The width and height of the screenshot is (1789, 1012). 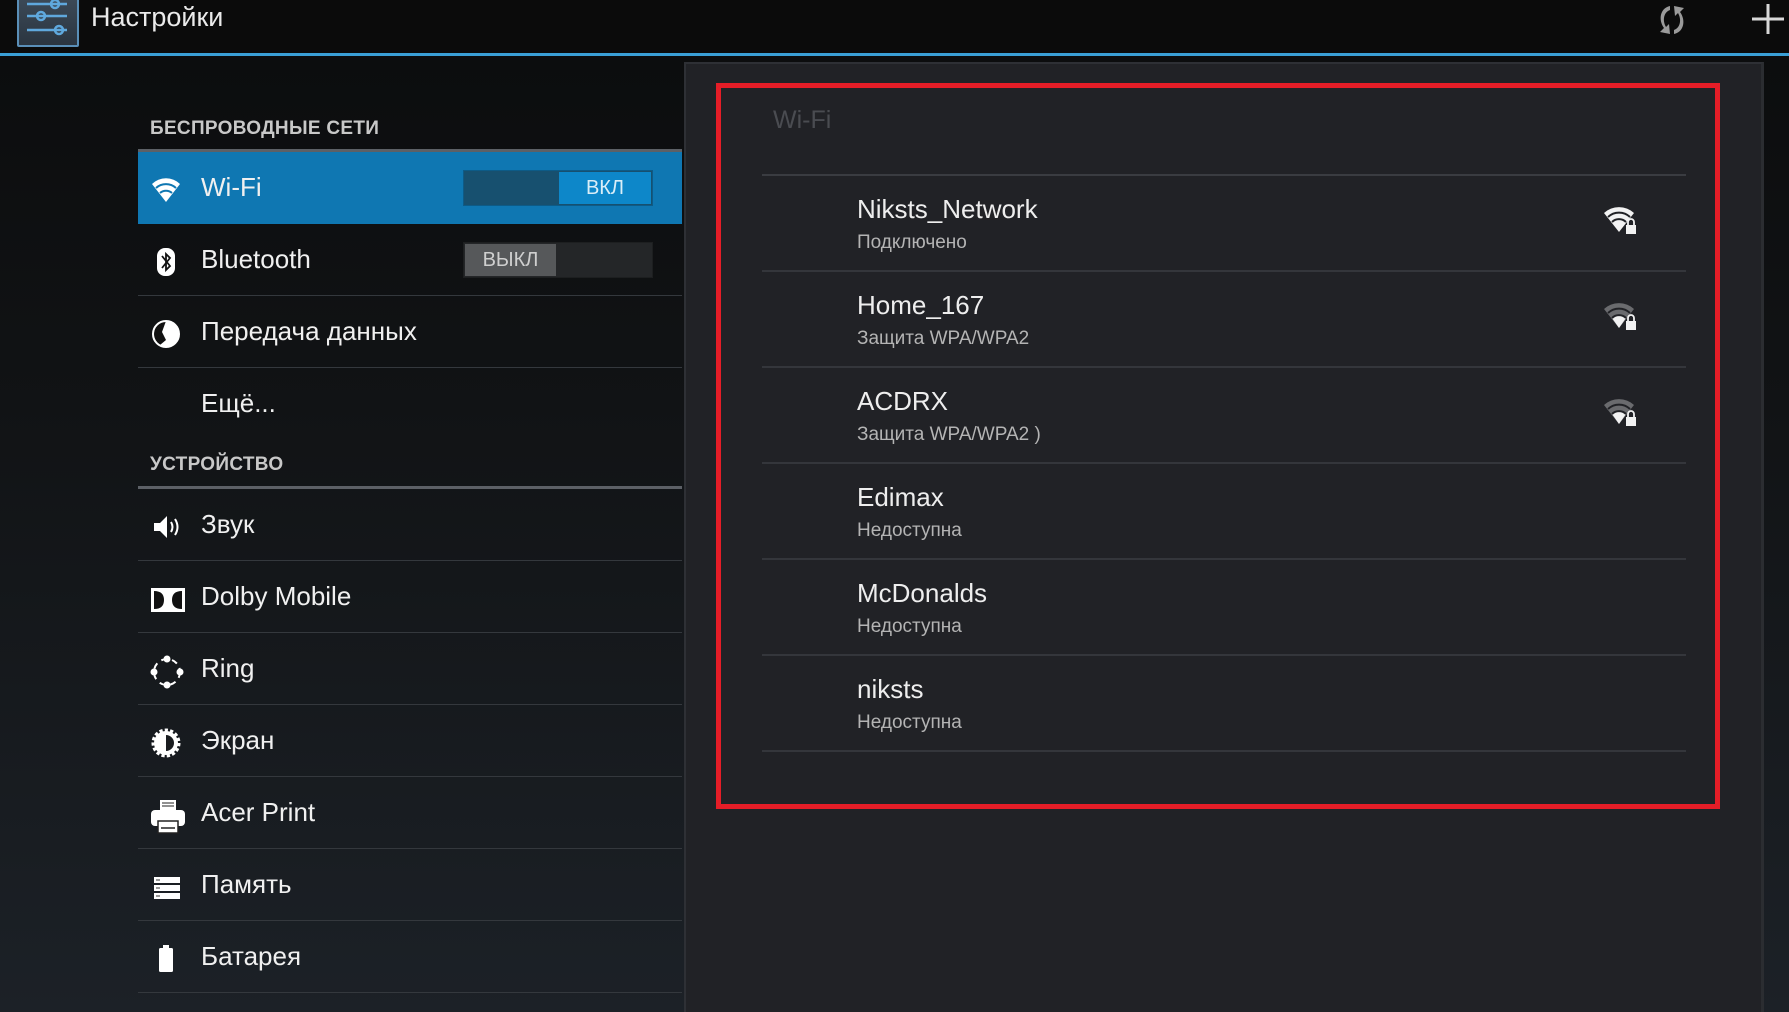 I want to click on settings-item-data-usage: Передача данных, so click(x=410, y=332).